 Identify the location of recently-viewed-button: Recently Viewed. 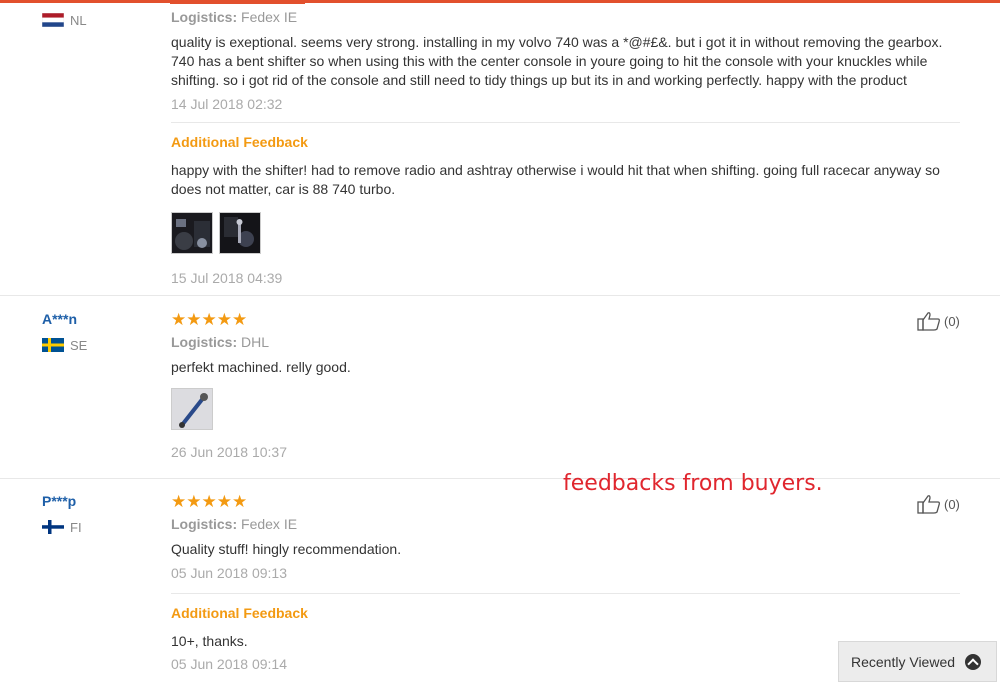
(917, 661).